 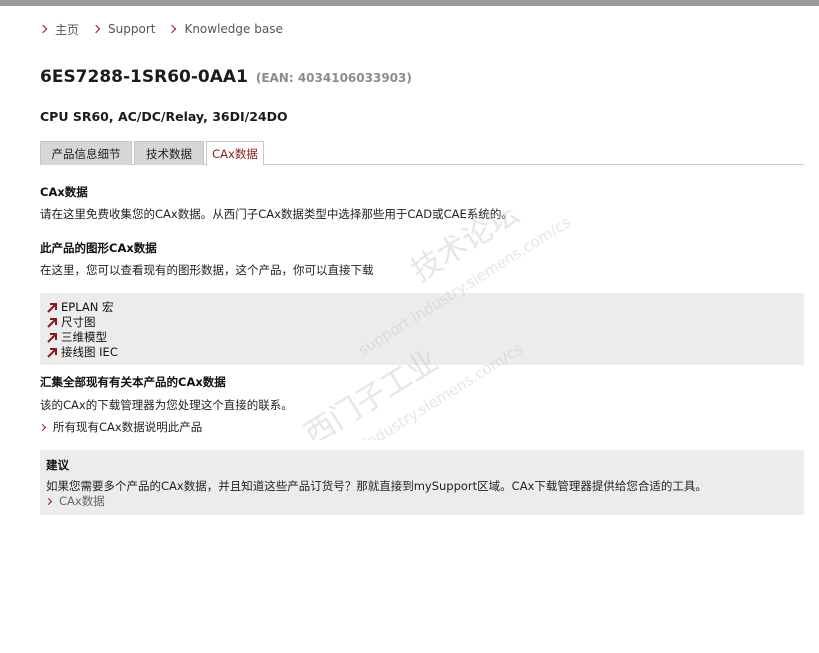 What do you see at coordinates (64, 192) in the screenshot?
I see `section-heading-cax: CAx数据` at bounding box center [64, 192].